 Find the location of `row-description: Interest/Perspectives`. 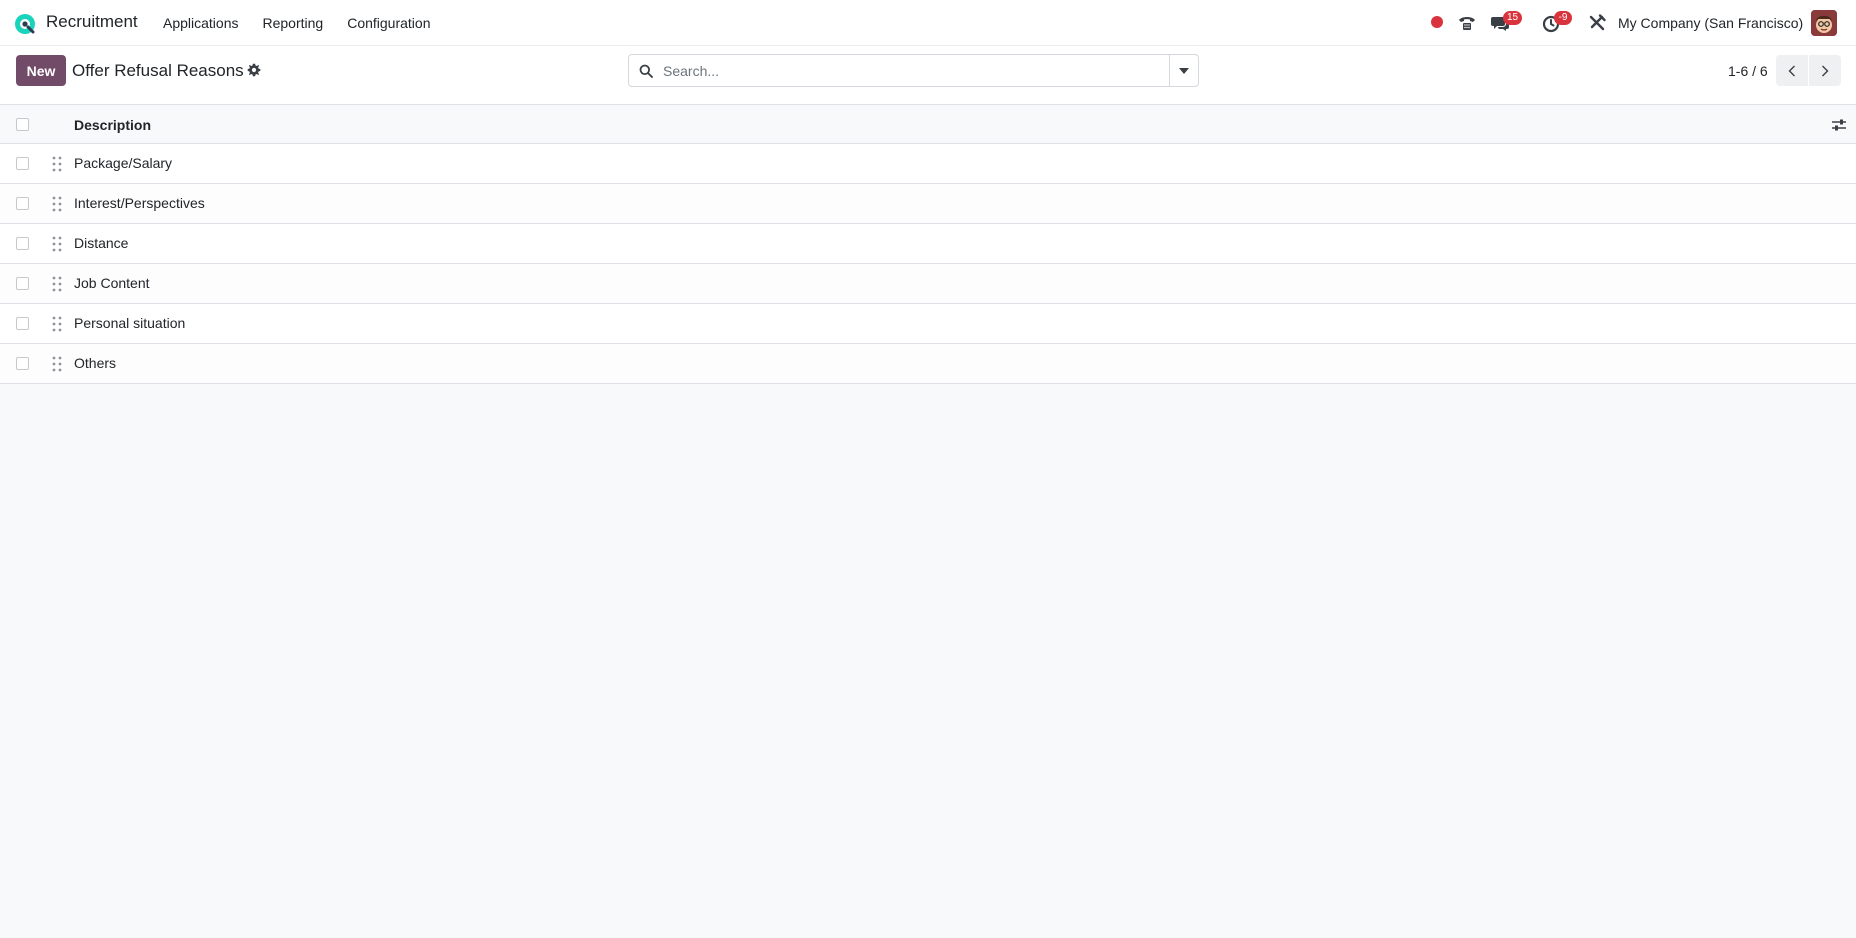

row-description: Interest/Perspectives is located at coordinates (139, 203).